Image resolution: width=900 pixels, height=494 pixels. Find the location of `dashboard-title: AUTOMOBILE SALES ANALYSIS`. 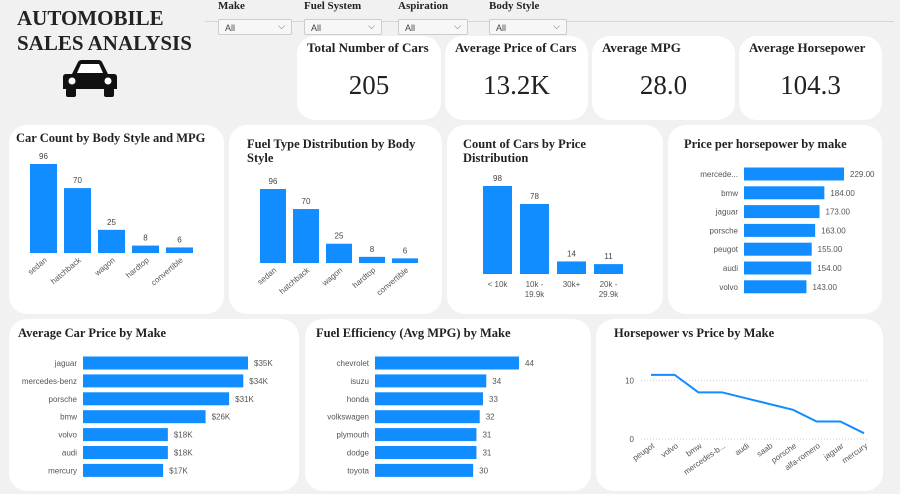

dashboard-title: AUTOMOBILE SALES ANALYSIS is located at coordinates (104, 31).